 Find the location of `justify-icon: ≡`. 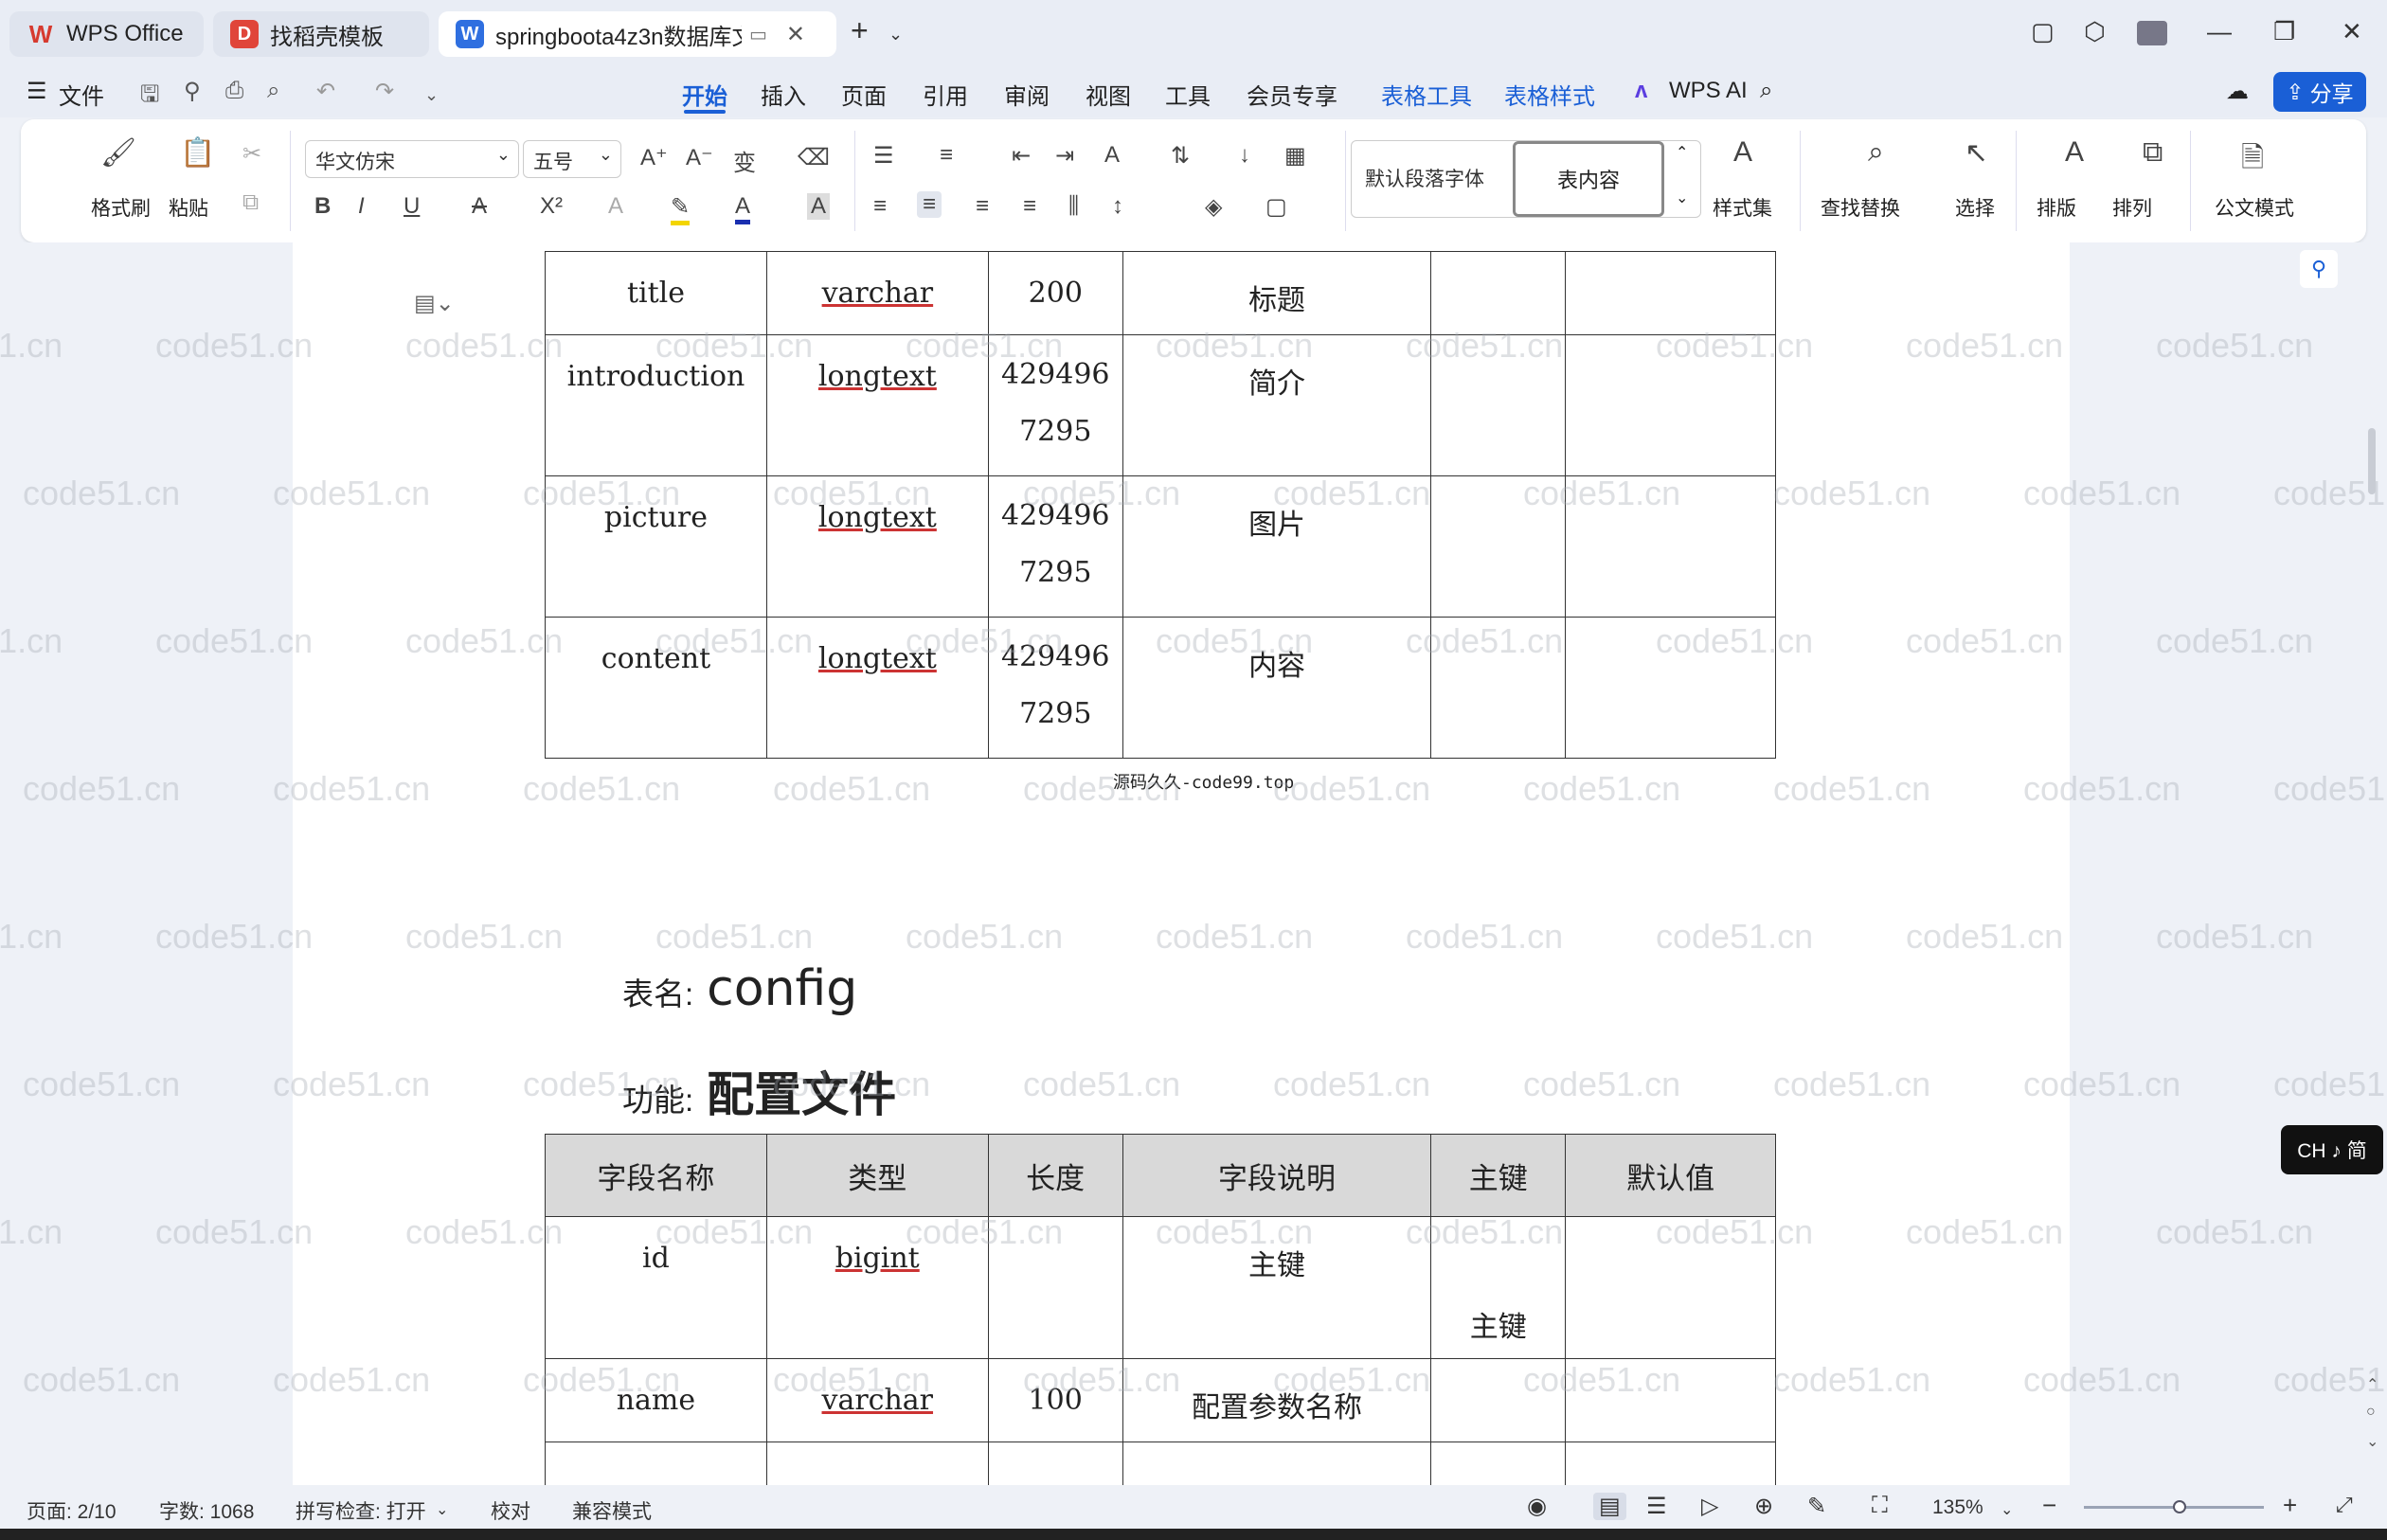

justify-icon: ≡ is located at coordinates (1029, 206).